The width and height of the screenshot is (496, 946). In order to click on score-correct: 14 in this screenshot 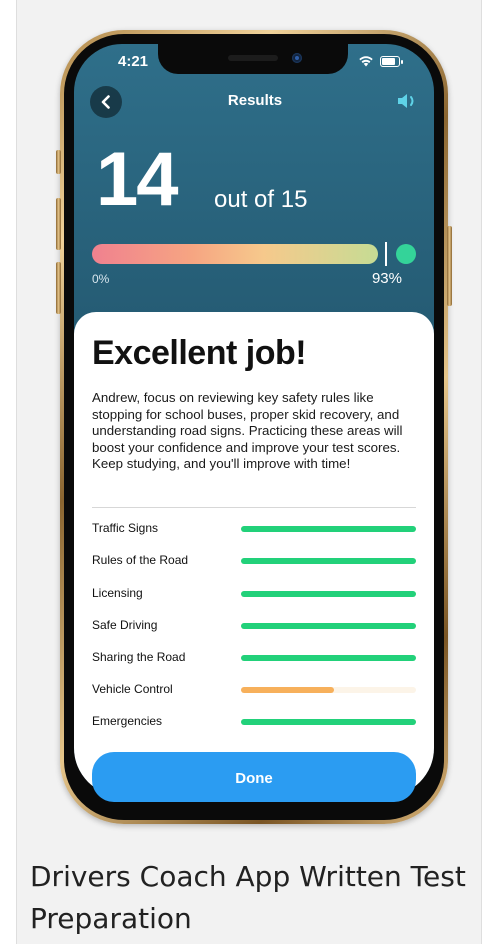, I will do `click(137, 179)`.